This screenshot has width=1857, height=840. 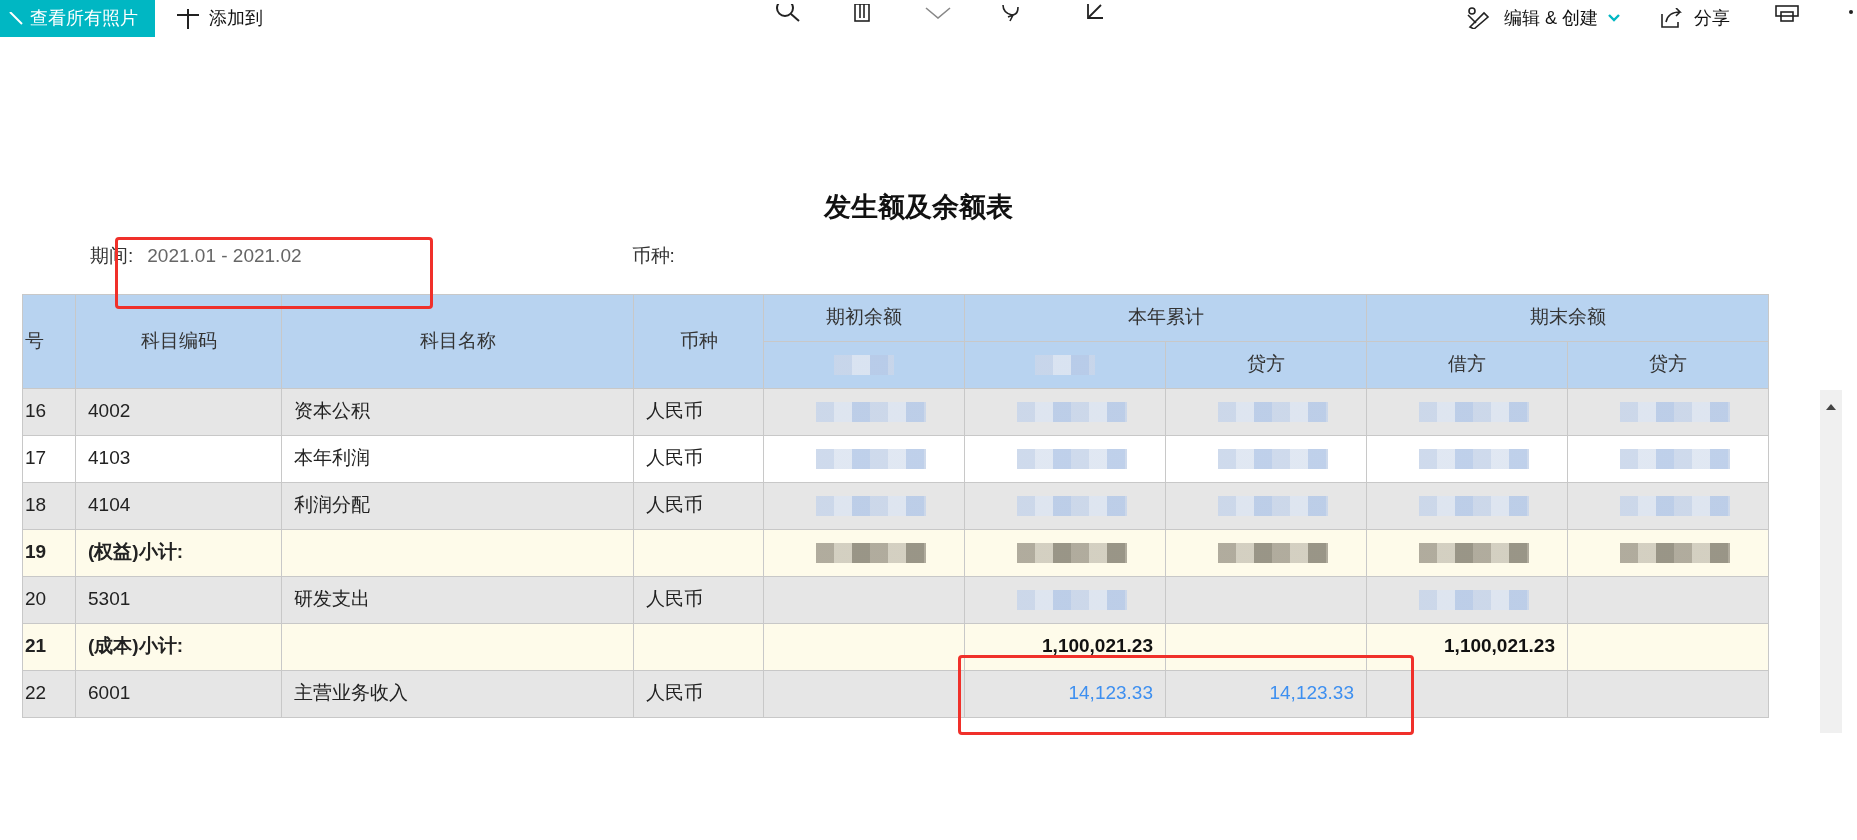 What do you see at coordinates (457, 693) in the screenshot?
I see `table-cell: 主营业务收入` at bounding box center [457, 693].